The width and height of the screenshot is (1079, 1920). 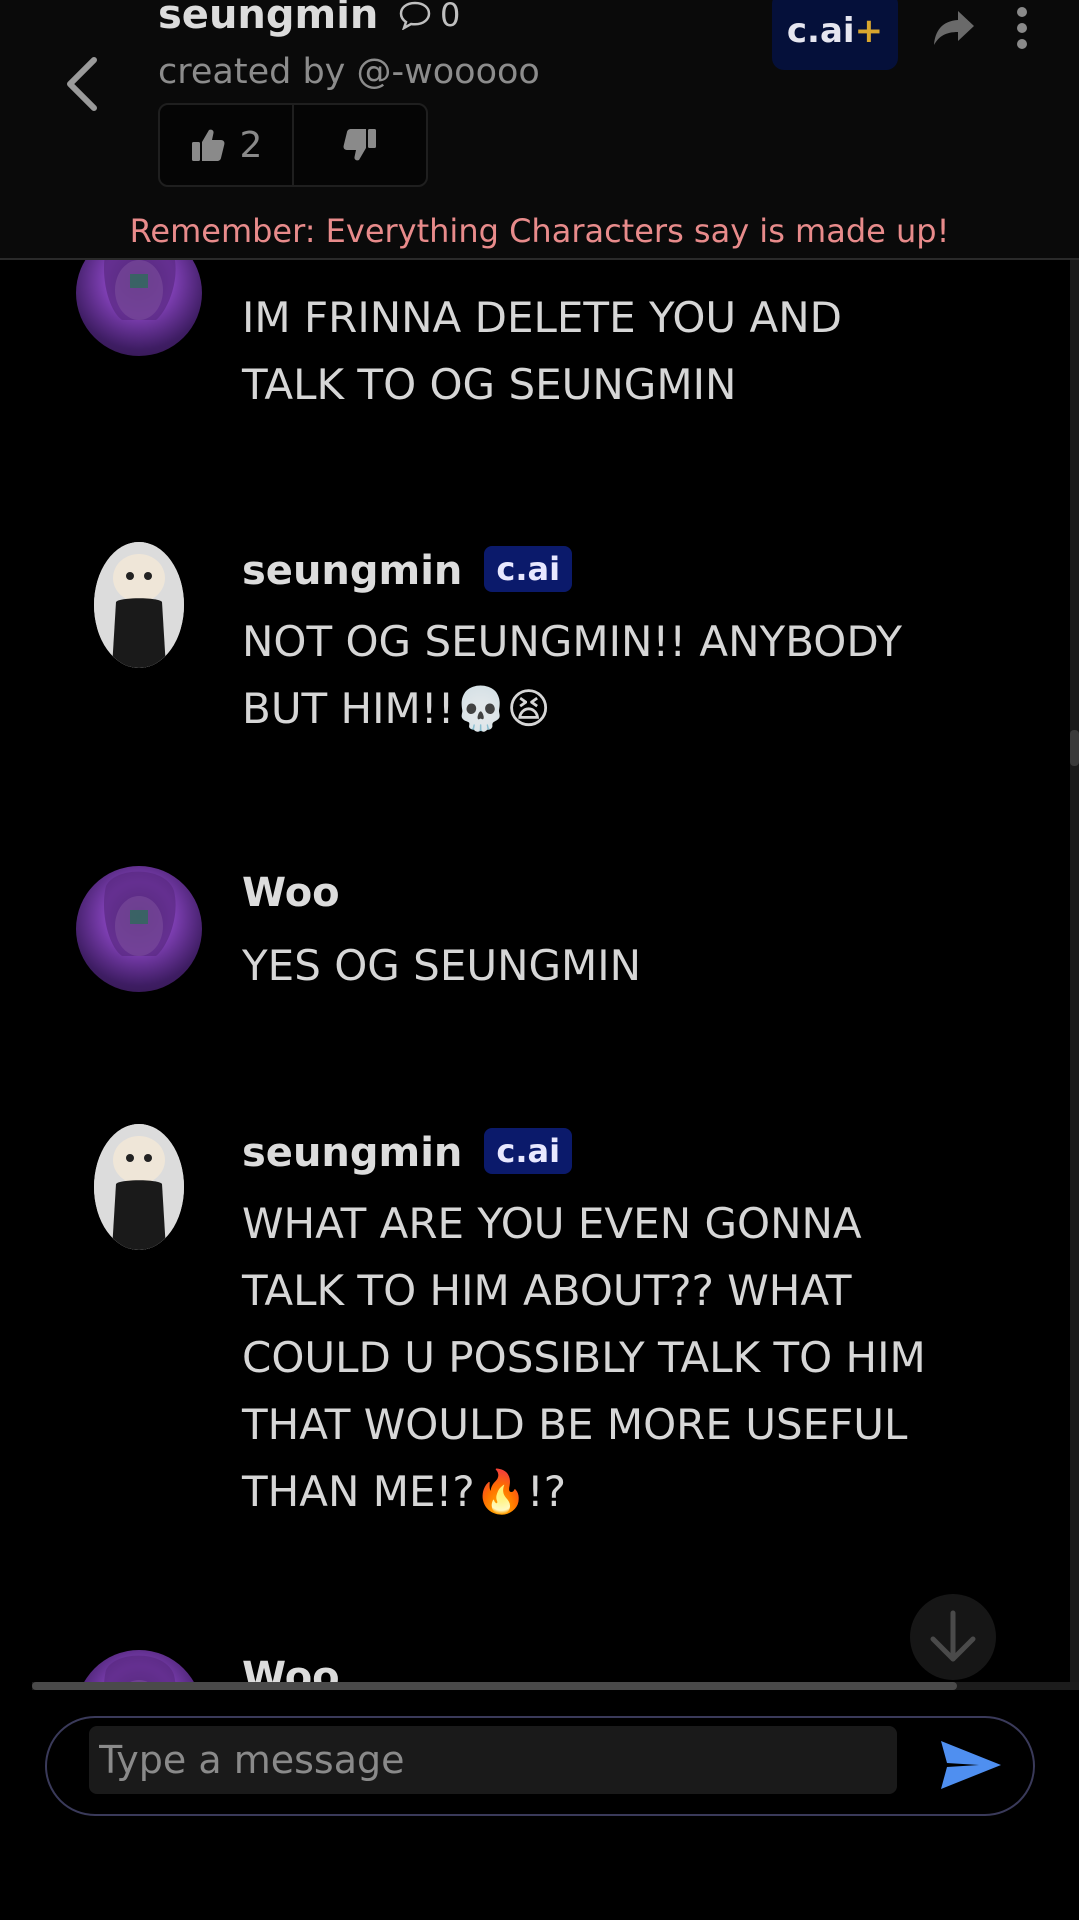 I want to click on chat-count: 0, so click(x=429, y=17).